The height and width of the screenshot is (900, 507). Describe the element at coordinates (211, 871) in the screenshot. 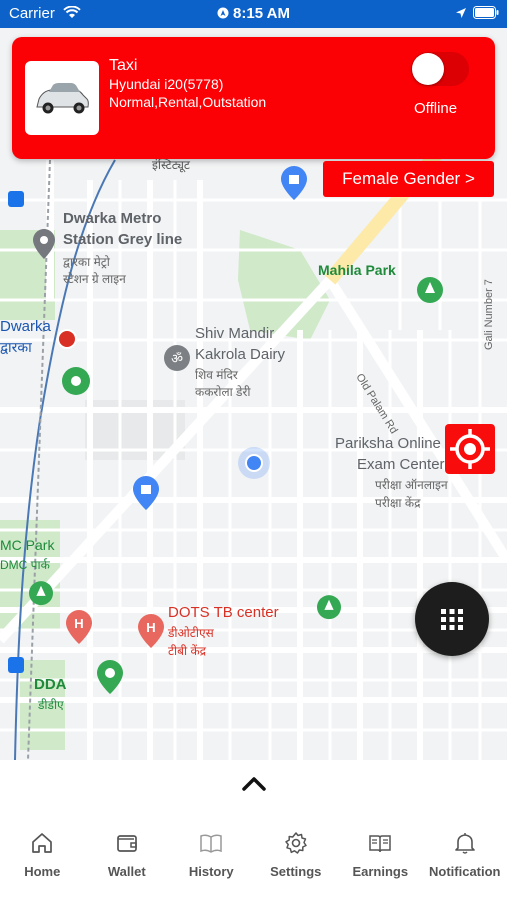

I see `nav-label-history: History` at that location.